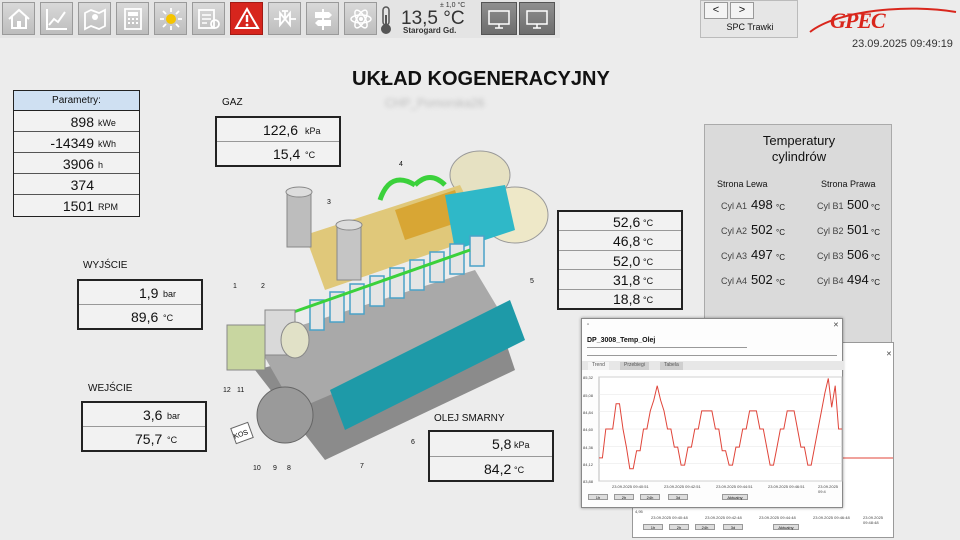  I want to click on alarm-icon, so click(246, 18).